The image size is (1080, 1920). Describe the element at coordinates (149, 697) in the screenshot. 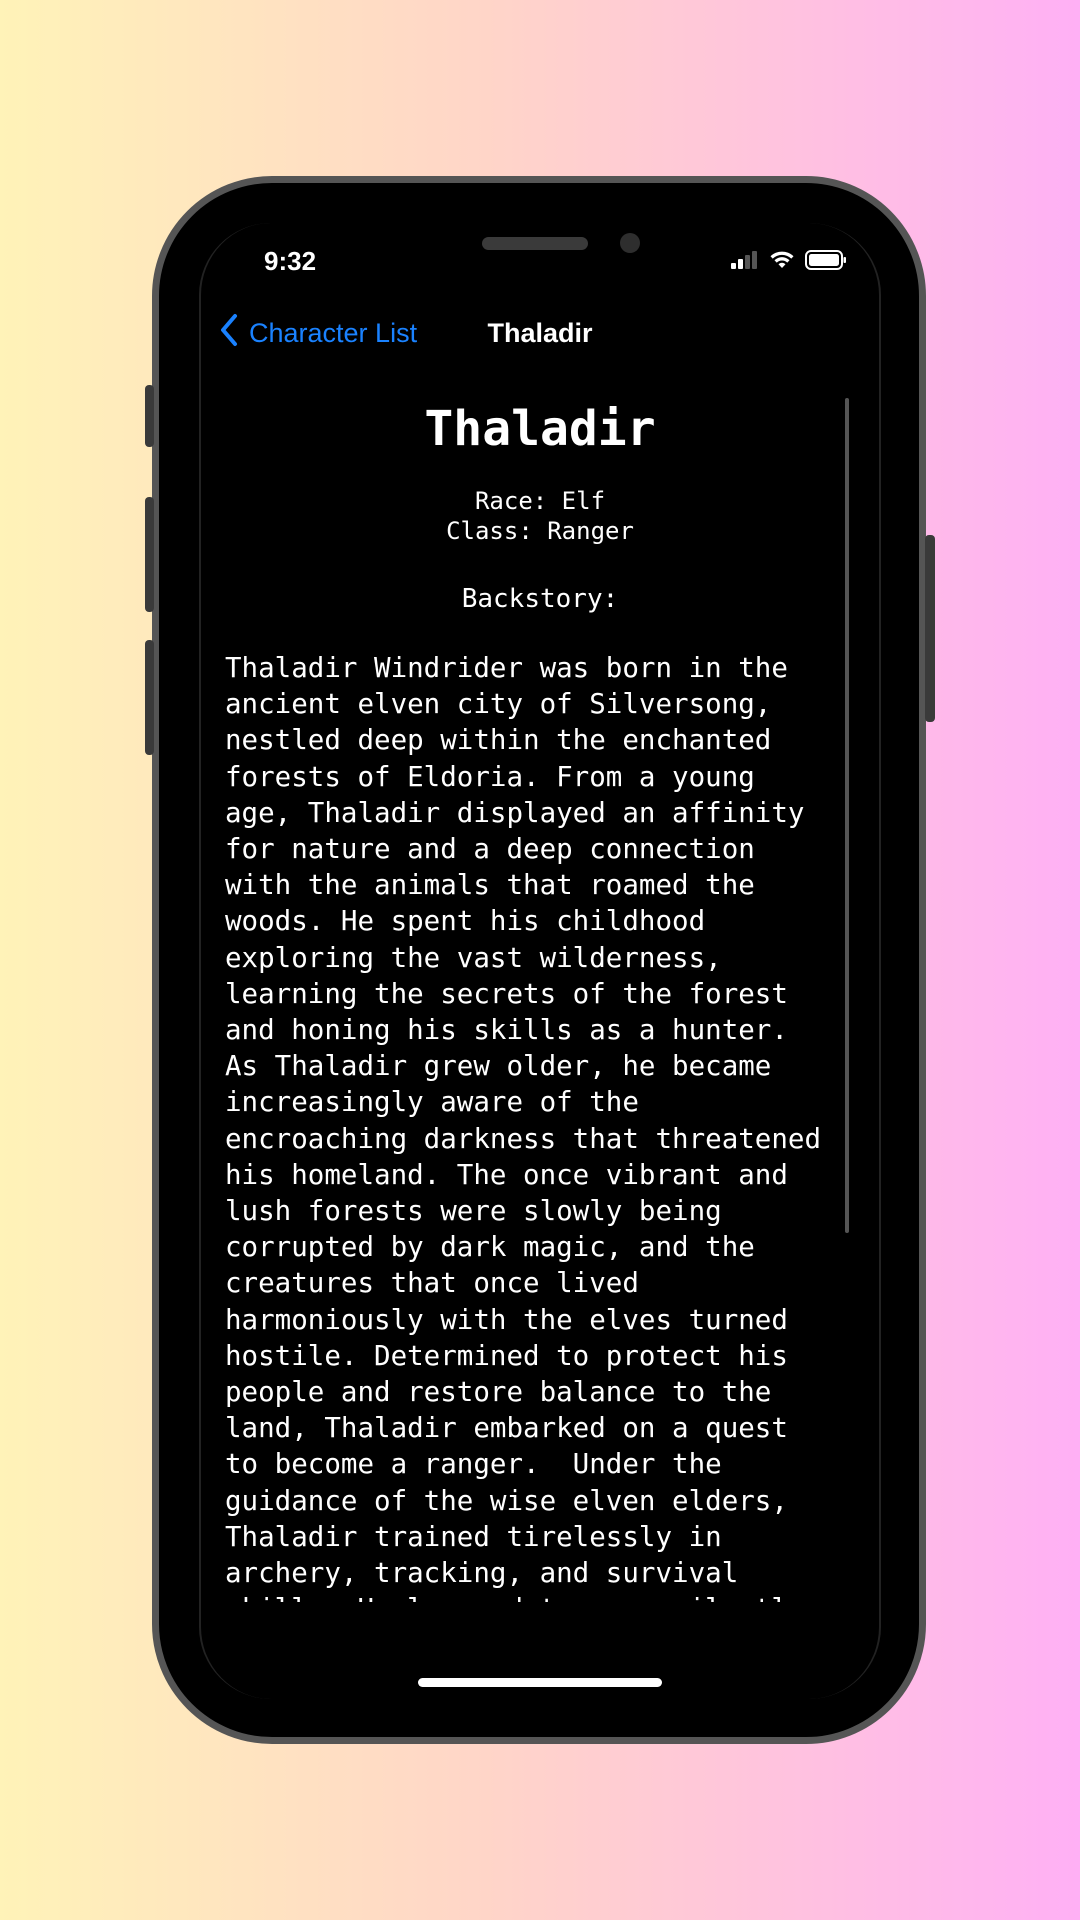

I see `volume-down-button` at that location.